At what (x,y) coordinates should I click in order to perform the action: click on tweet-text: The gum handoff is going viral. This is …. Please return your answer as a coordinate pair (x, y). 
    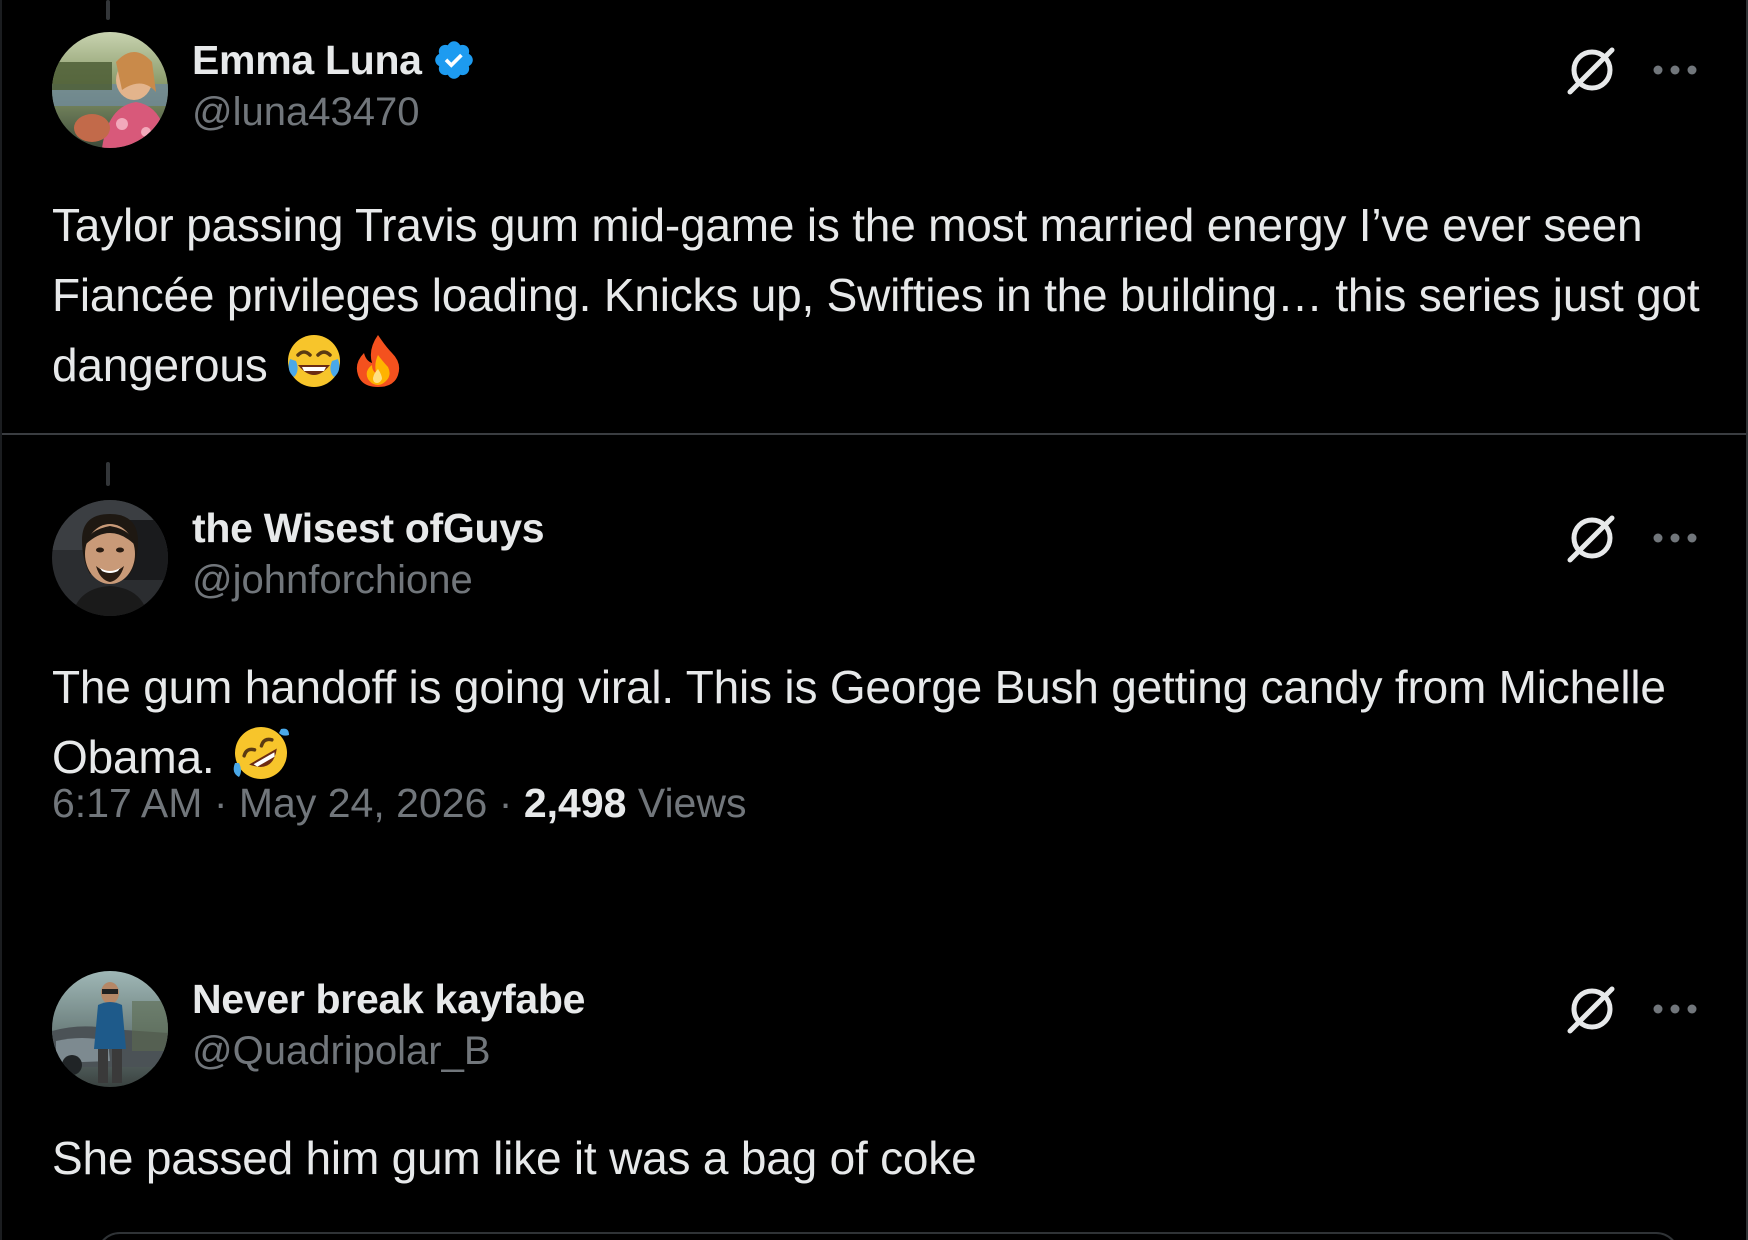
    Looking at the image, I should click on (877, 722).